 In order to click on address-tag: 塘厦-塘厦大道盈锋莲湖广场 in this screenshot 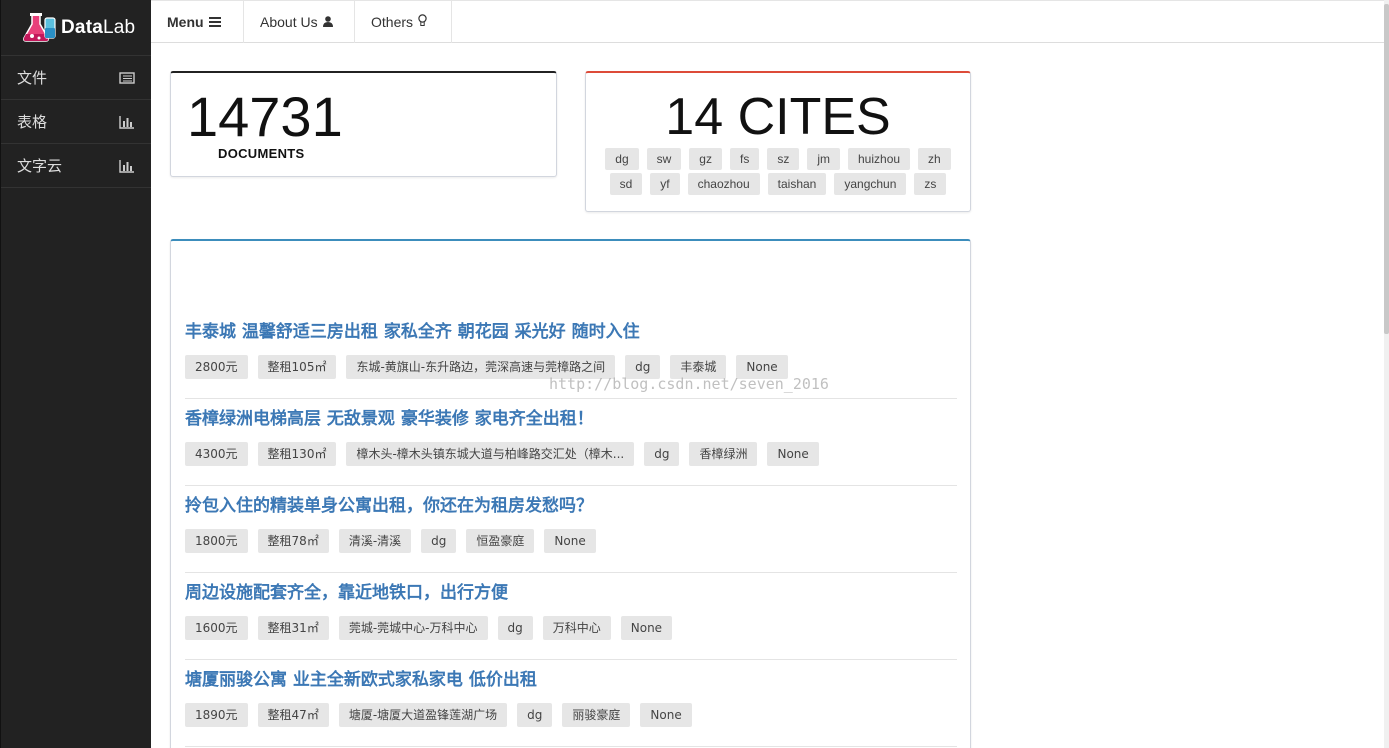, I will do `click(423, 715)`.